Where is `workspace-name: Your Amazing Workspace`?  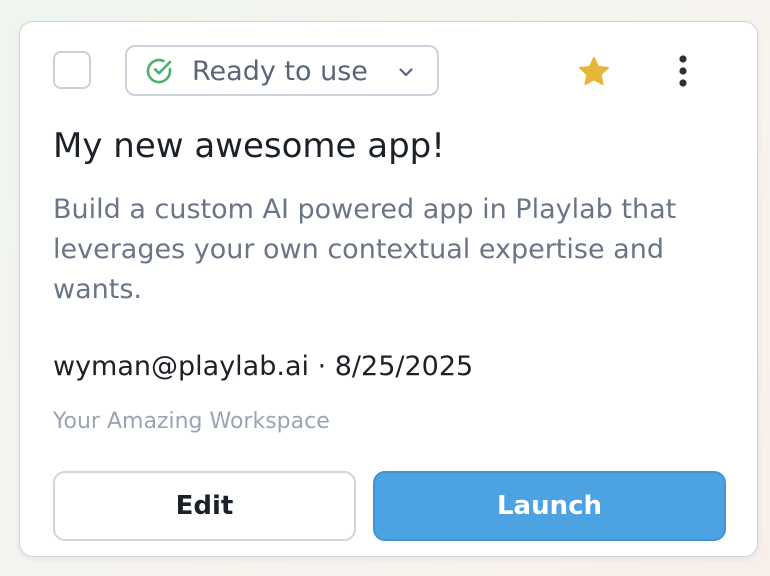
workspace-name: Your Amazing Workspace is located at coordinates (191, 421).